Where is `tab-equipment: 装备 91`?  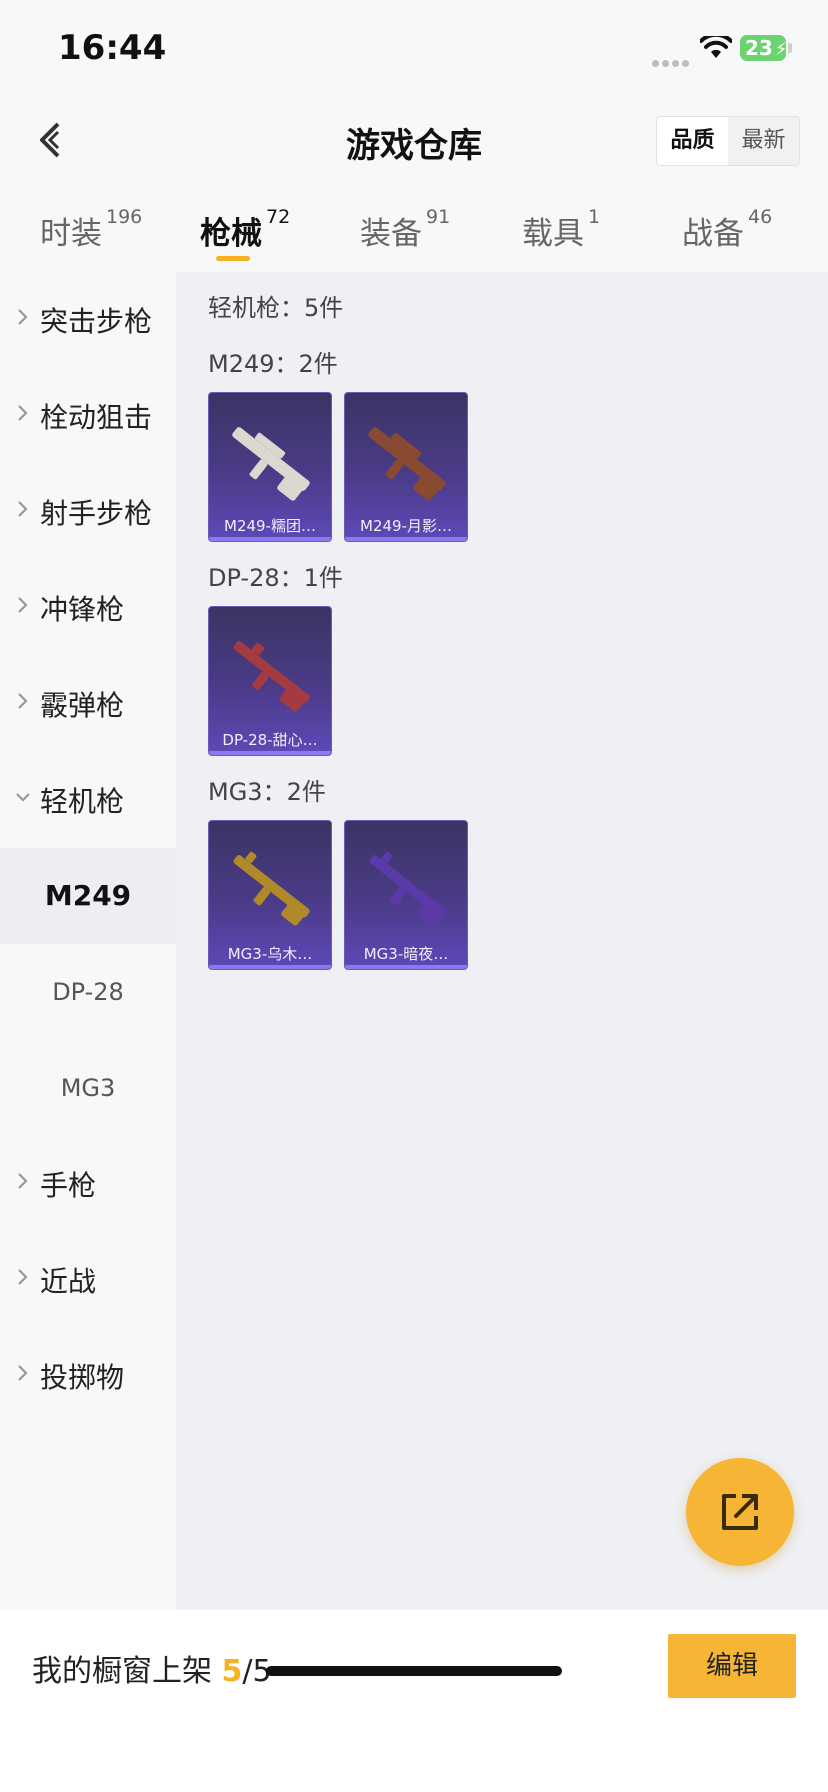
tab-equipment: 装备 91 is located at coordinates (405, 229).